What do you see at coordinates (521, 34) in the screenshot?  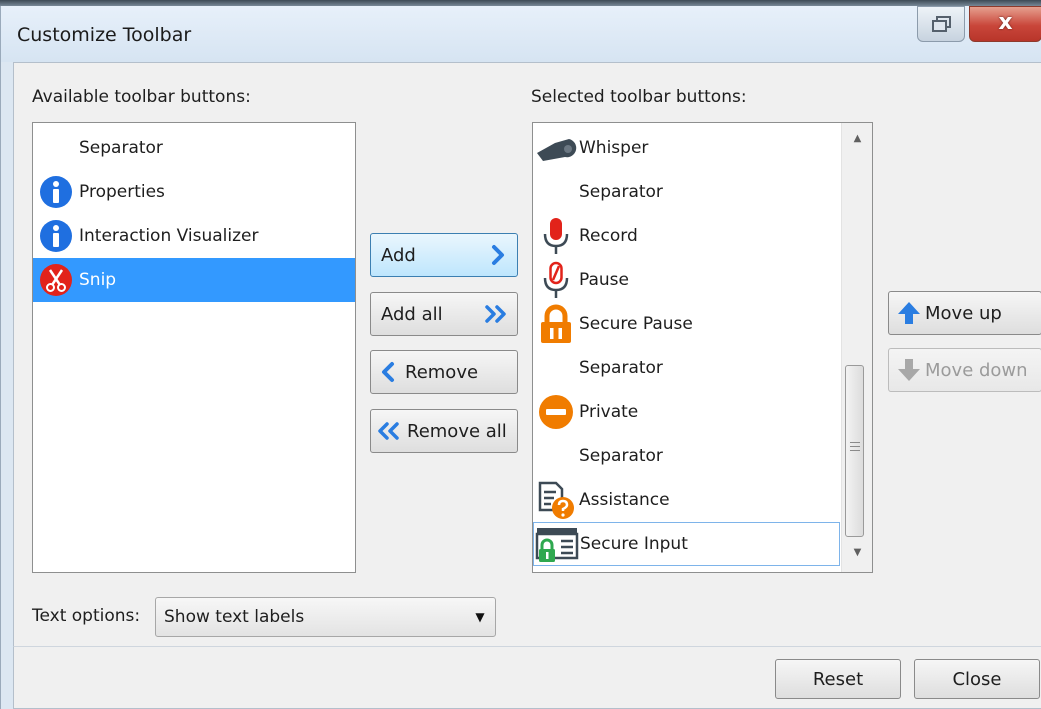 I see `title-bar: Customize Toolbar x` at bounding box center [521, 34].